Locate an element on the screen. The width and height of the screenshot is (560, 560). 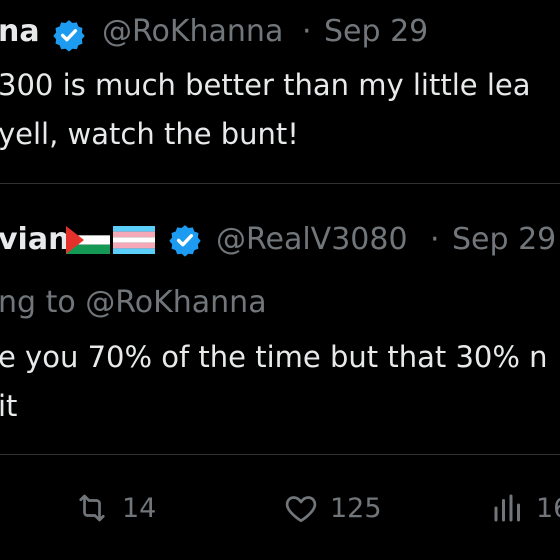
reply-date: Sep 29 is located at coordinates (504, 239).